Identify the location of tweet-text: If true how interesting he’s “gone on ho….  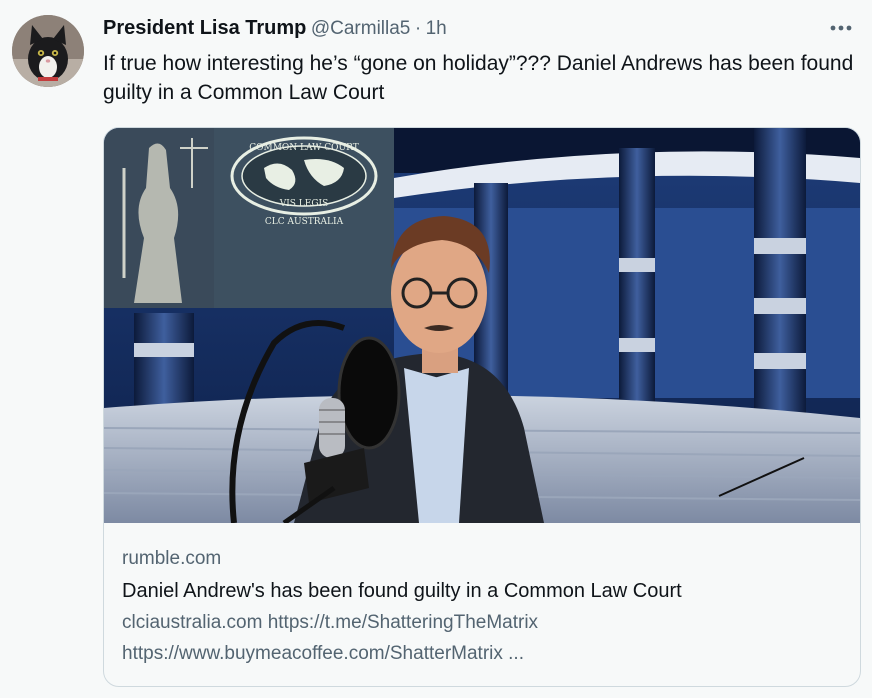
(478, 78).